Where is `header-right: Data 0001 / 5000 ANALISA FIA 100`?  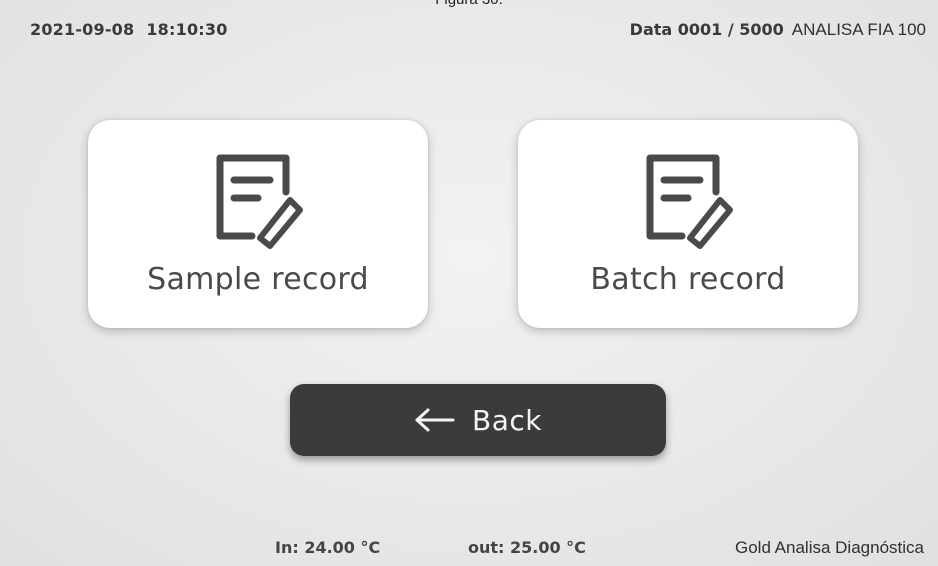
header-right: Data 0001 / 5000 ANALISA FIA 100 is located at coordinates (778, 30).